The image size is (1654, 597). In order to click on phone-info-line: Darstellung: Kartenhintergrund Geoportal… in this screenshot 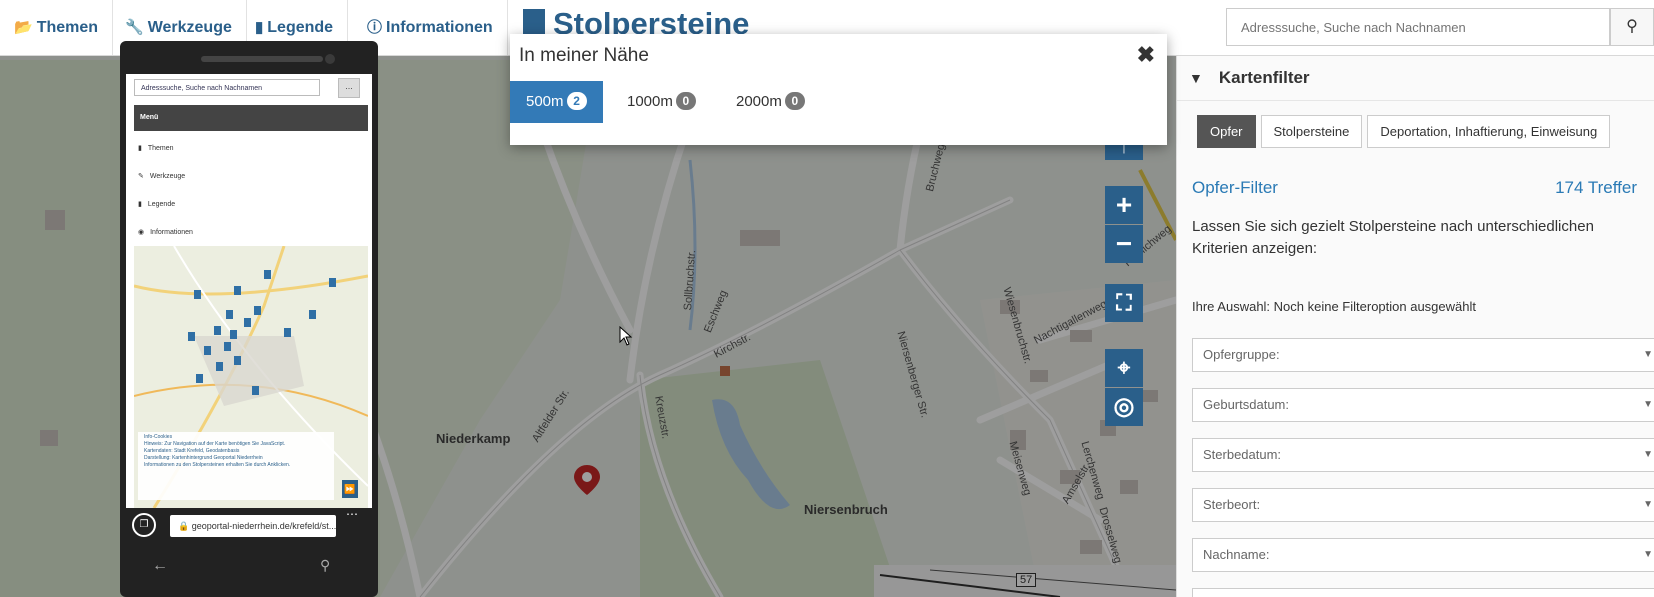, I will do `click(203, 458)`.